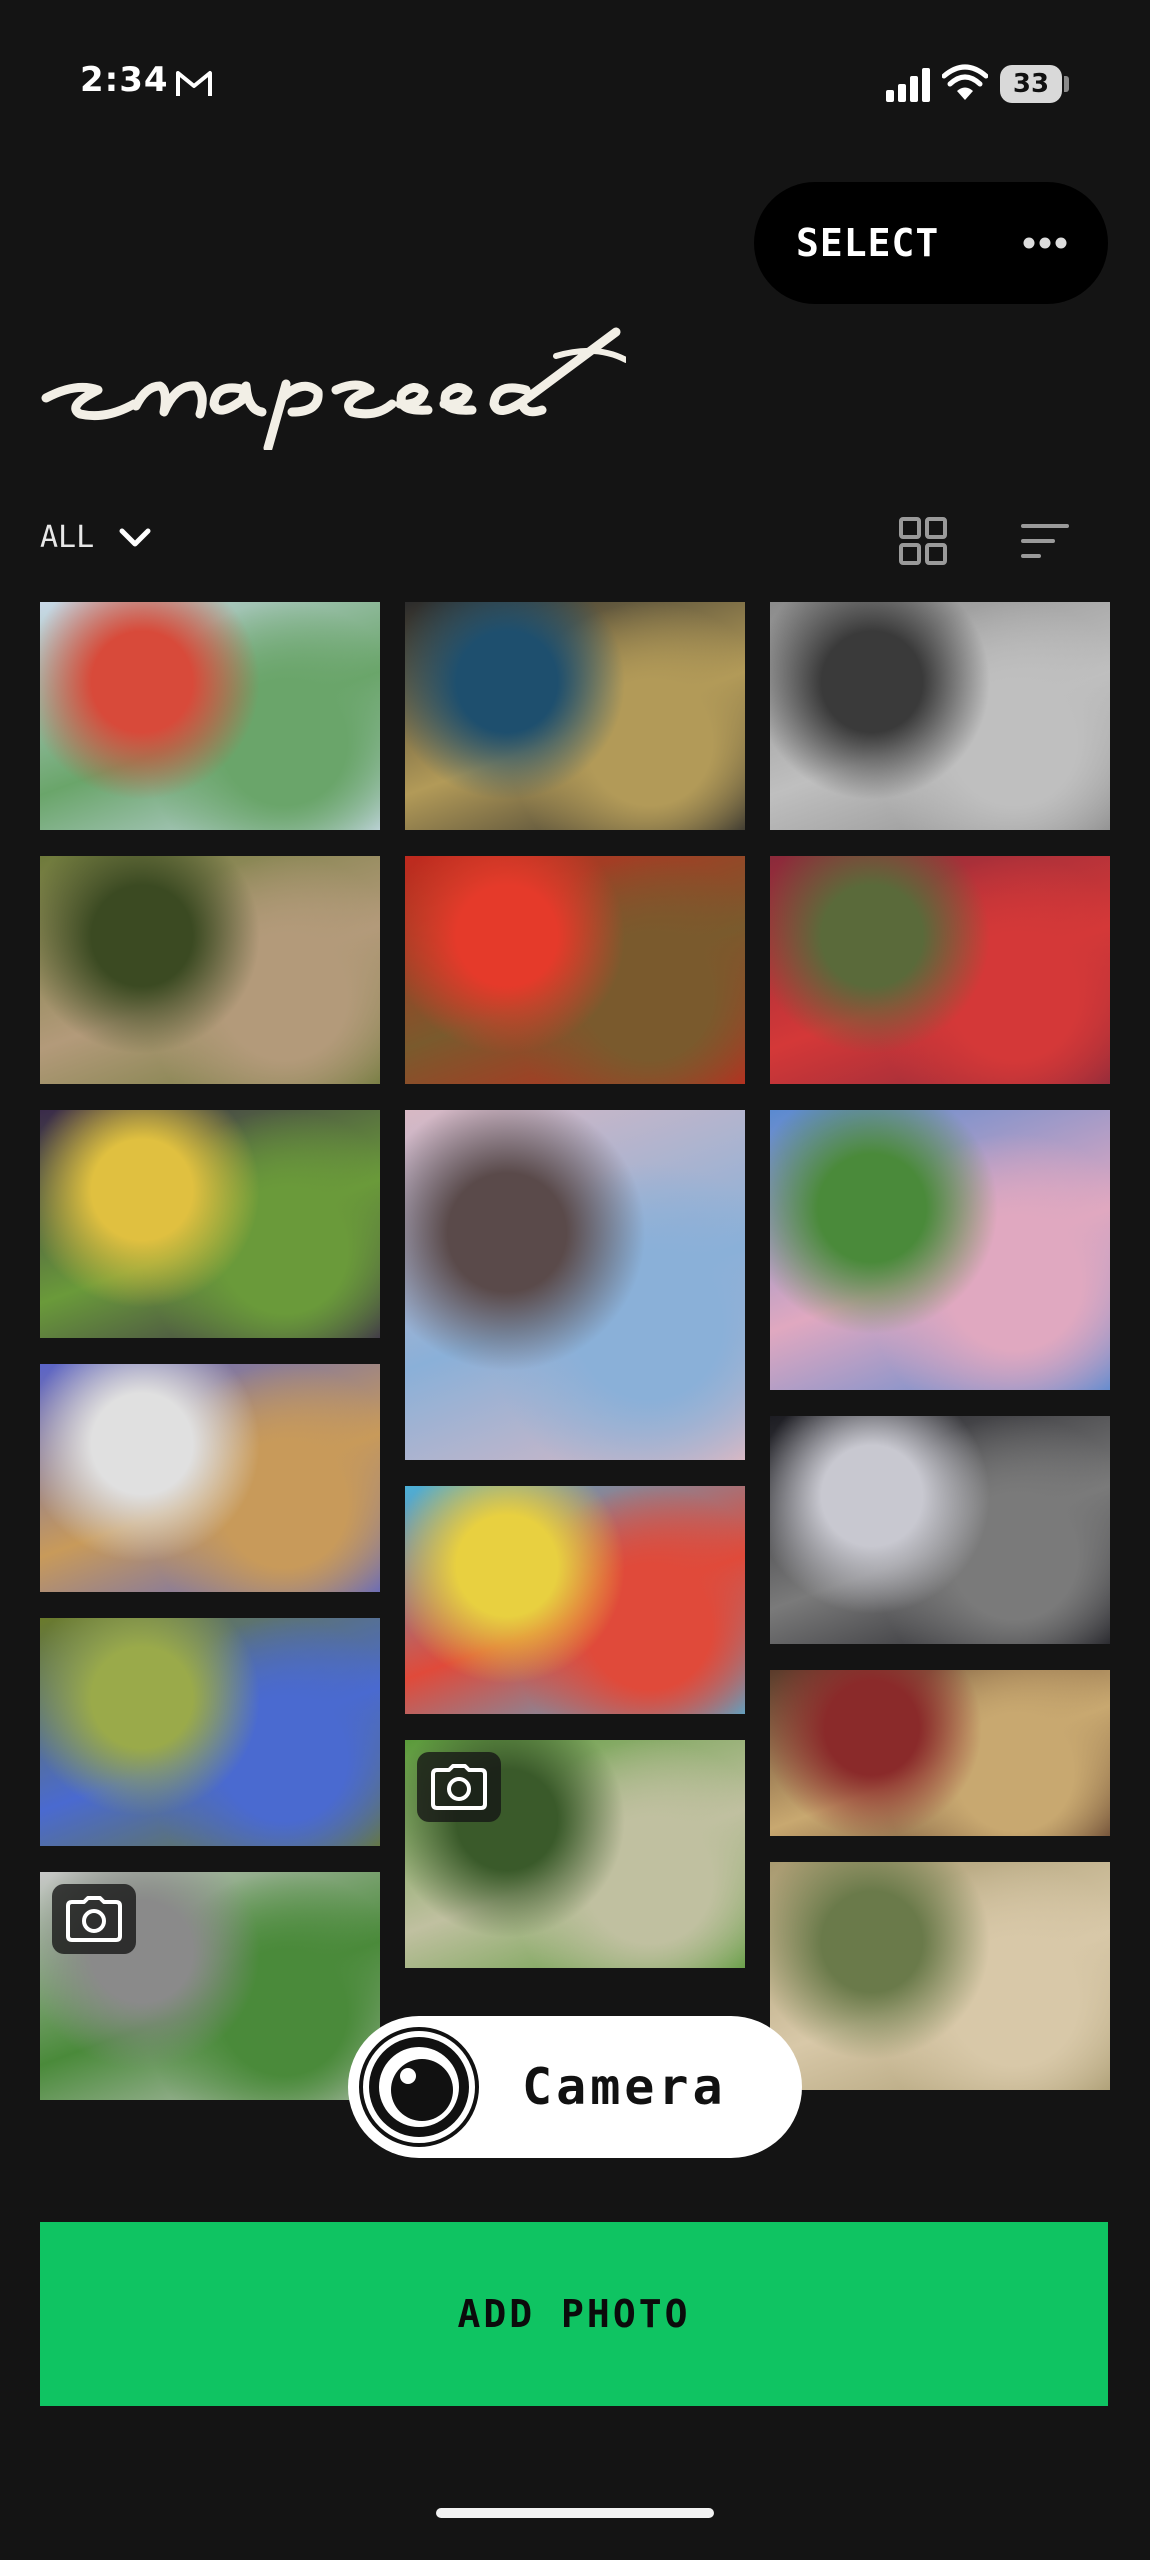  What do you see at coordinates (135, 537) in the screenshot?
I see `chevron-down-icon` at bounding box center [135, 537].